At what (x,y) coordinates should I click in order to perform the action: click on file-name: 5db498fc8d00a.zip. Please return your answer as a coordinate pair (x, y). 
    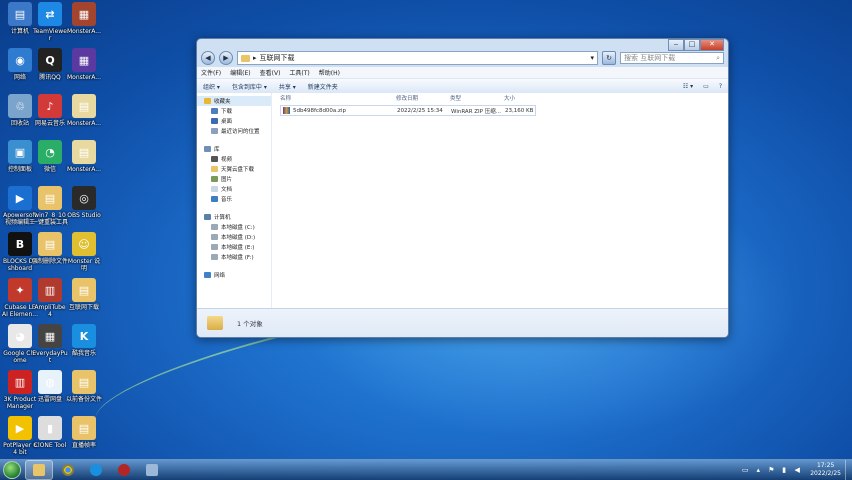
    Looking at the image, I should click on (319, 110).